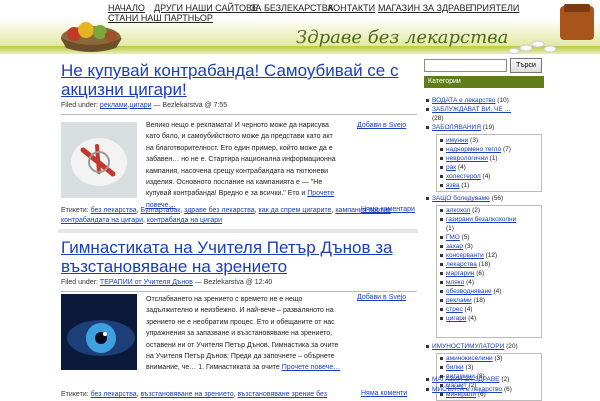  I want to click on category-link: ИМУНОСТИМУЛАТОРИ, so click(468, 346).